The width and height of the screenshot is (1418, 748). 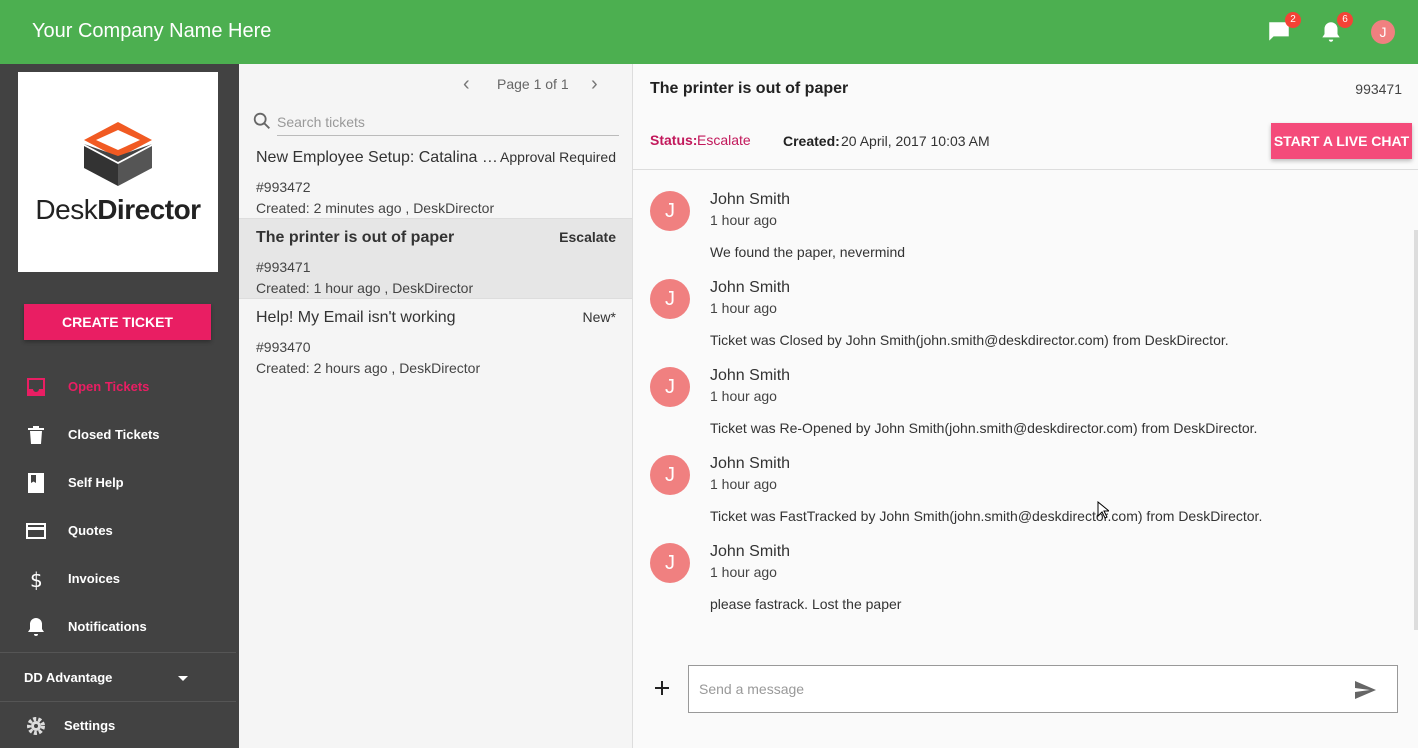 I want to click on ticket-title: Help! My Email isn't working, so click(x=356, y=317).